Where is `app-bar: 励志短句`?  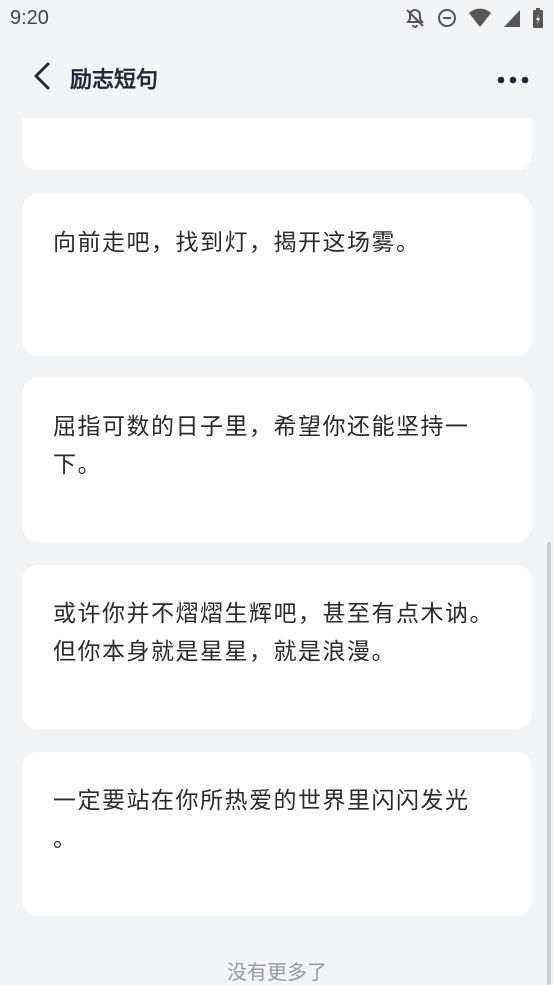 app-bar: 励志短句 is located at coordinates (277, 78).